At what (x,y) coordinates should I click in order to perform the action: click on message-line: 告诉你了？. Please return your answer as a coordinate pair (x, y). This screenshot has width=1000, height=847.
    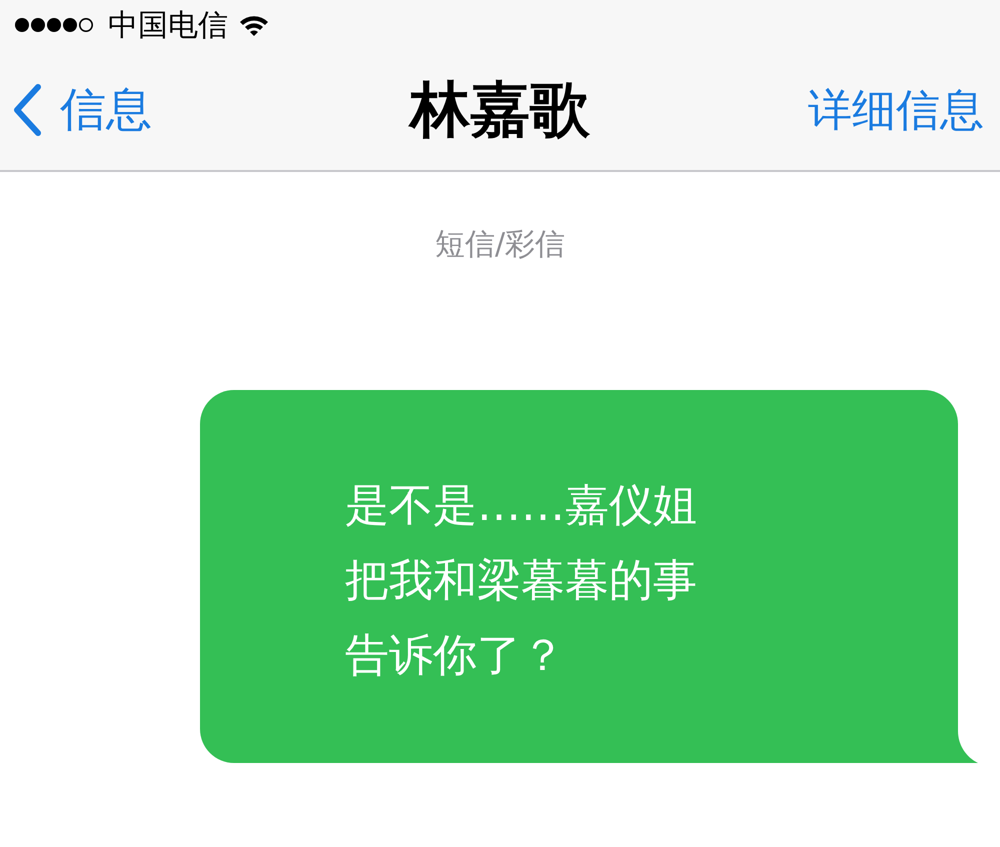
    Looking at the image, I should click on (455, 656).